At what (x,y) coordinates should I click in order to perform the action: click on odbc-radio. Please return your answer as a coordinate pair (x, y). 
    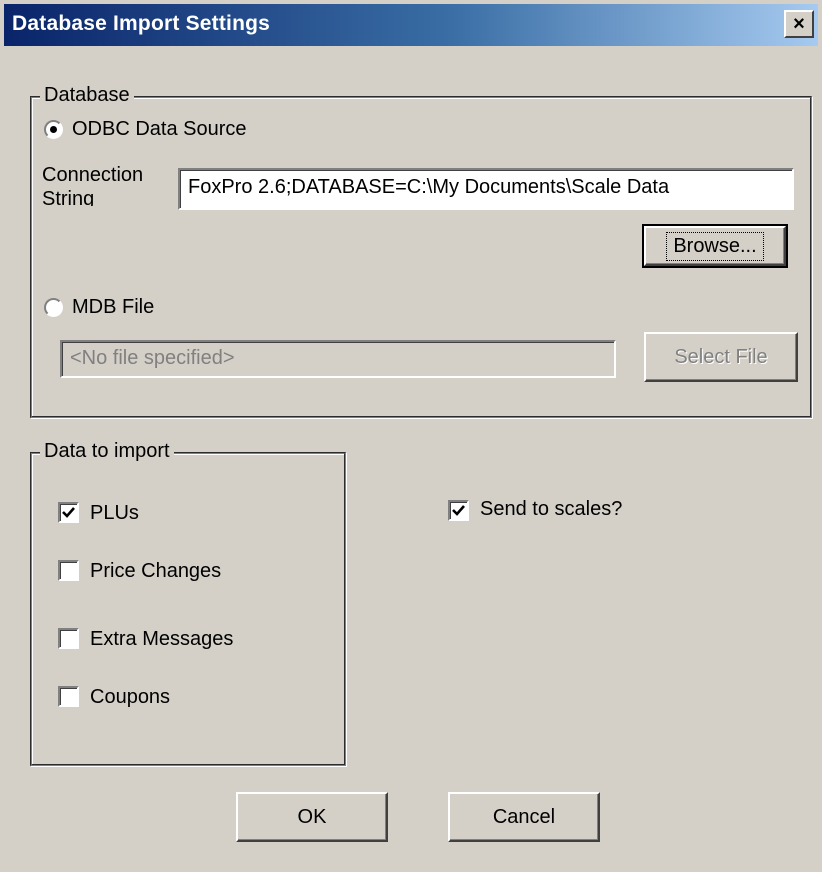
    Looking at the image, I should click on (53, 129).